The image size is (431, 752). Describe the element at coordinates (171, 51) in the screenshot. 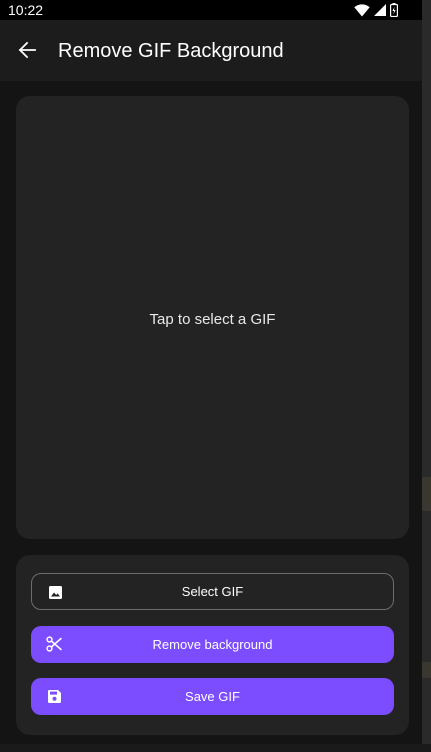

I see `page-title: Remove GIF Background` at that location.